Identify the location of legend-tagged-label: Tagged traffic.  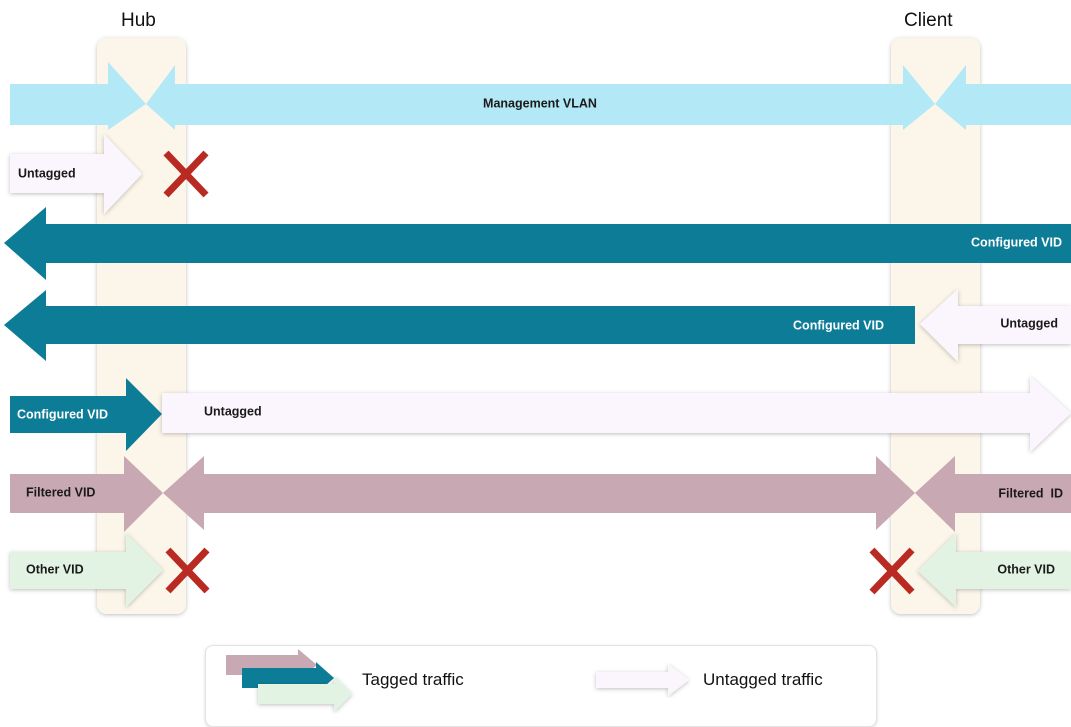
(413, 679).